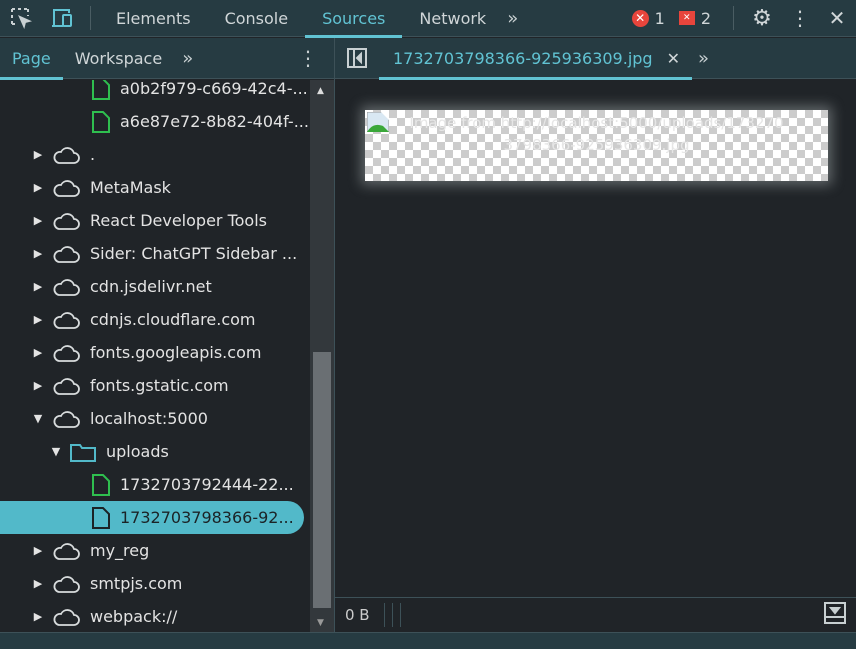 This screenshot has height=649, width=856. I want to click on status-bar: 0 B, so click(595, 614).